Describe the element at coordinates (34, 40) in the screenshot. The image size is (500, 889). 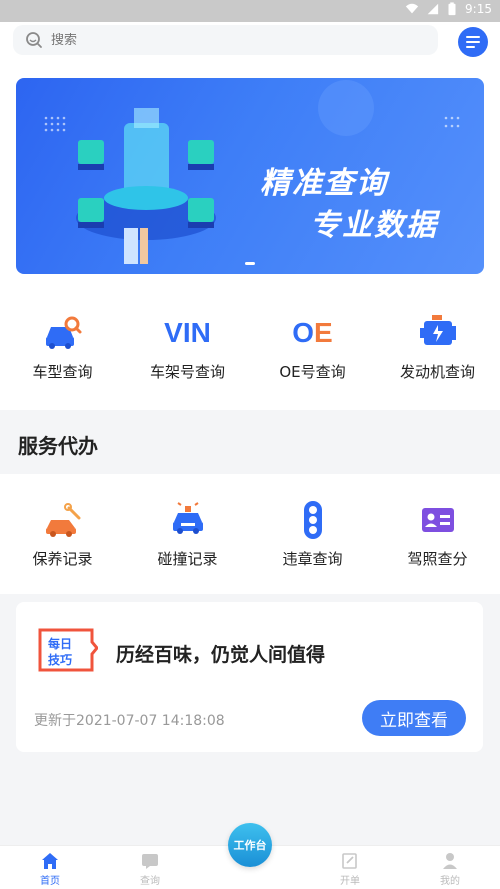
I see `search-icon` at that location.